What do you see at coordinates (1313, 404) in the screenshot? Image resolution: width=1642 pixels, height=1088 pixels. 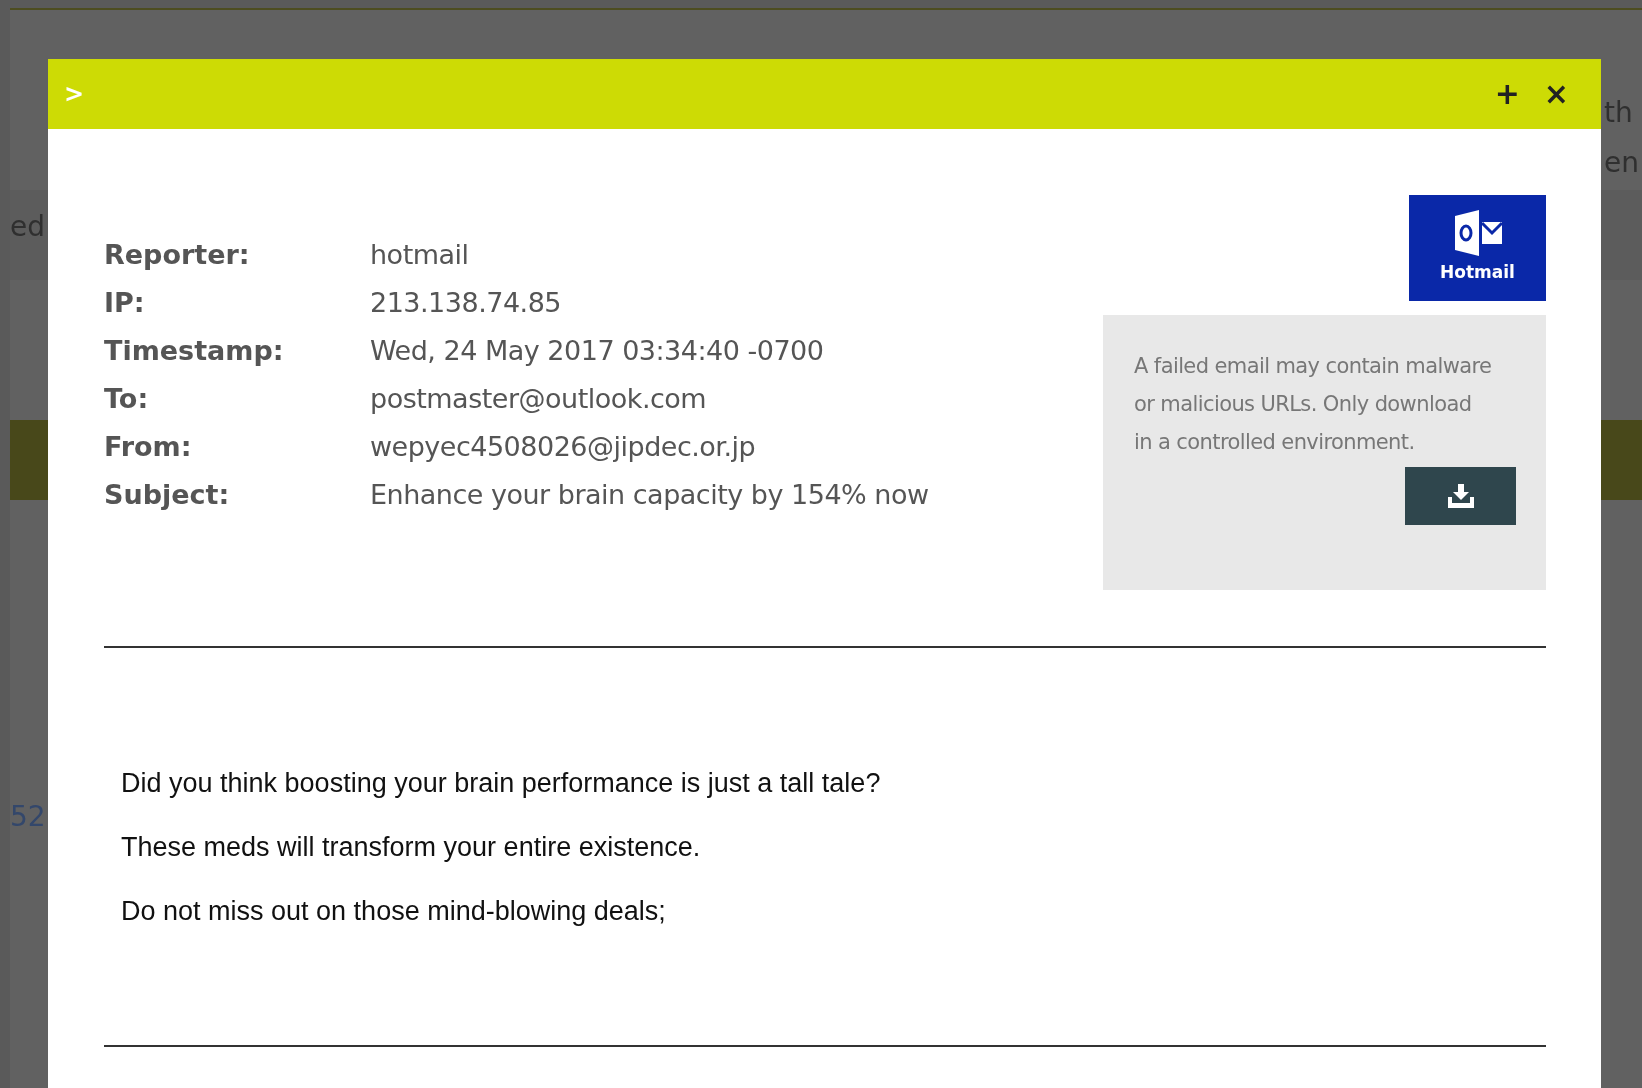 I see `warning-text: A failed email may contain malware or malicious URLs. Only download in a controlled environment.` at bounding box center [1313, 404].